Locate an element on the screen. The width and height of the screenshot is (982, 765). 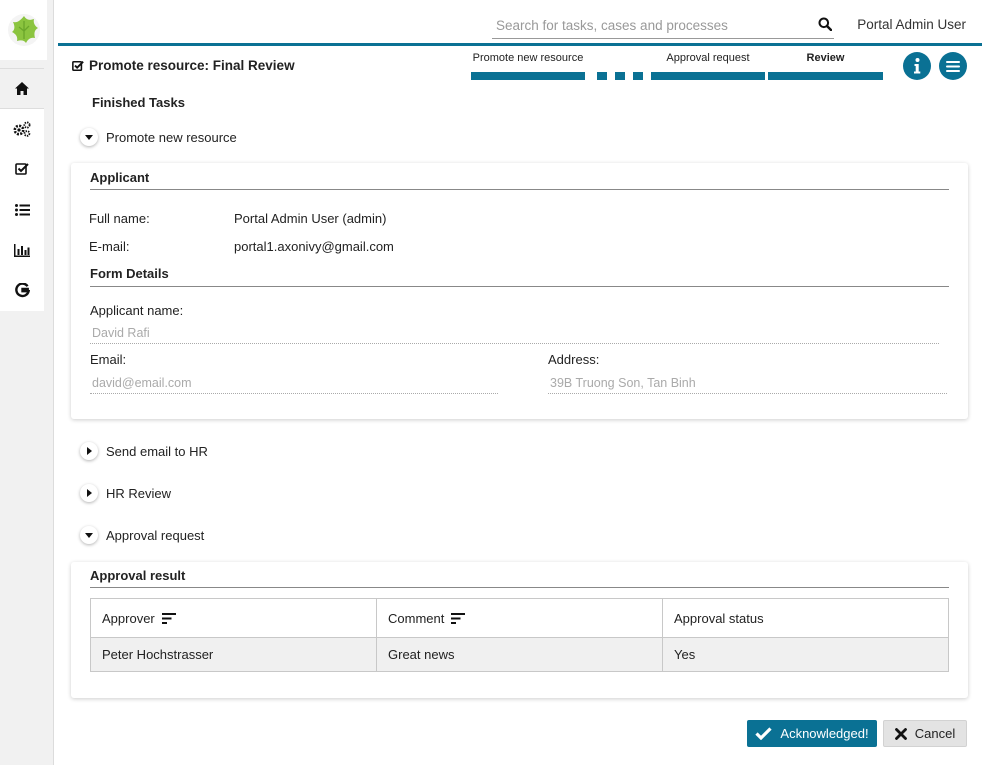
step-label: Approval request is located at coordinates (708, 58).